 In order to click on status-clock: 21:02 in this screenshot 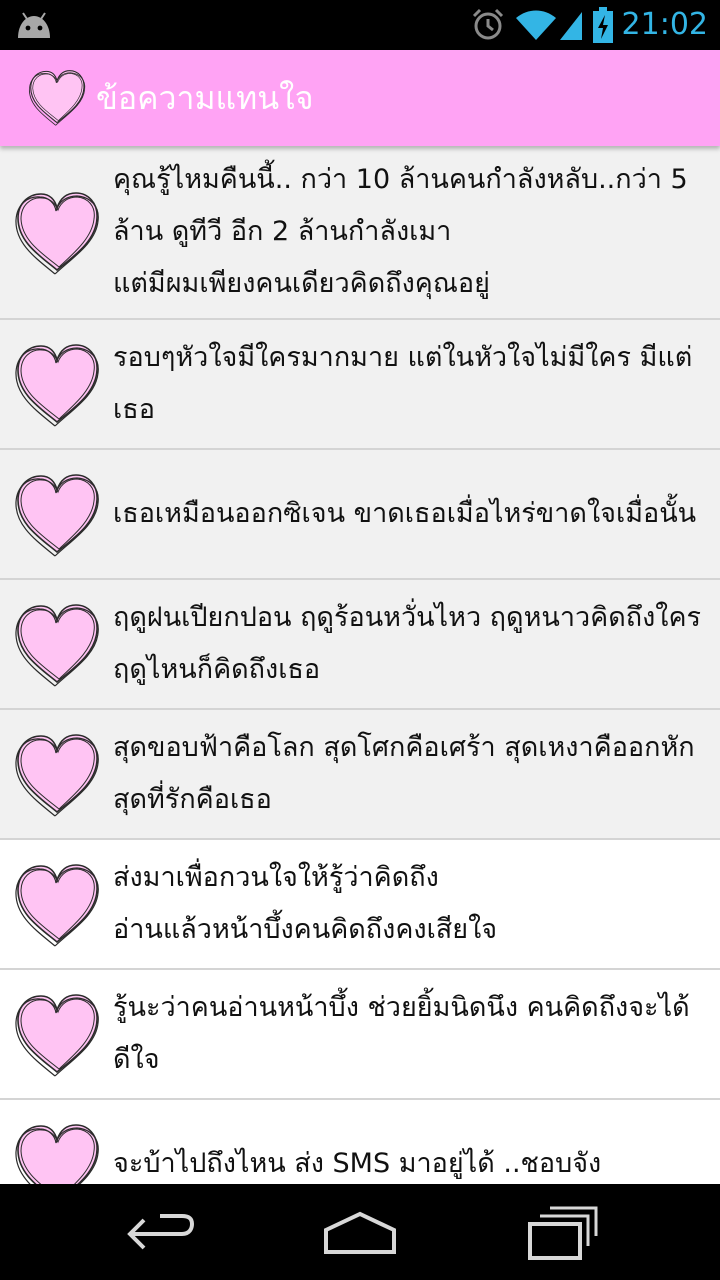, I will do `click(664, 24)`.